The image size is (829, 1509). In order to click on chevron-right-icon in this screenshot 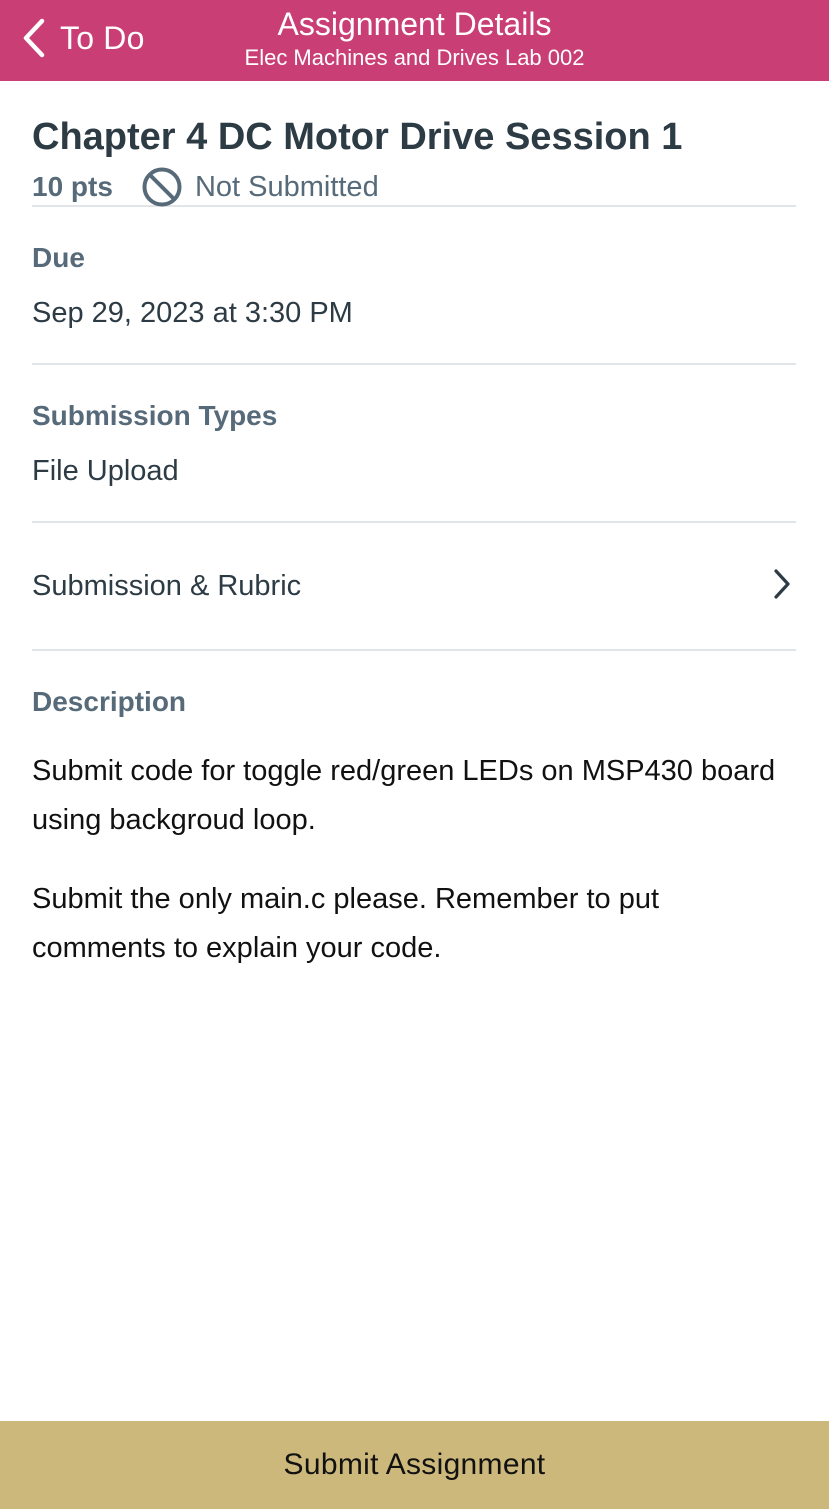, I will do `click(782, 586)`.